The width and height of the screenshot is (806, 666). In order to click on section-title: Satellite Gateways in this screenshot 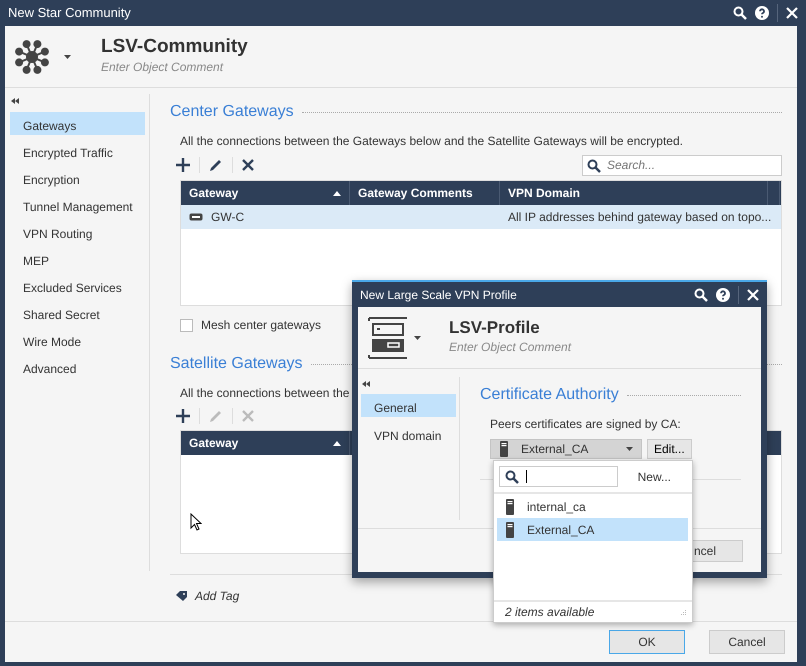, I will do `click(236, 364)`.